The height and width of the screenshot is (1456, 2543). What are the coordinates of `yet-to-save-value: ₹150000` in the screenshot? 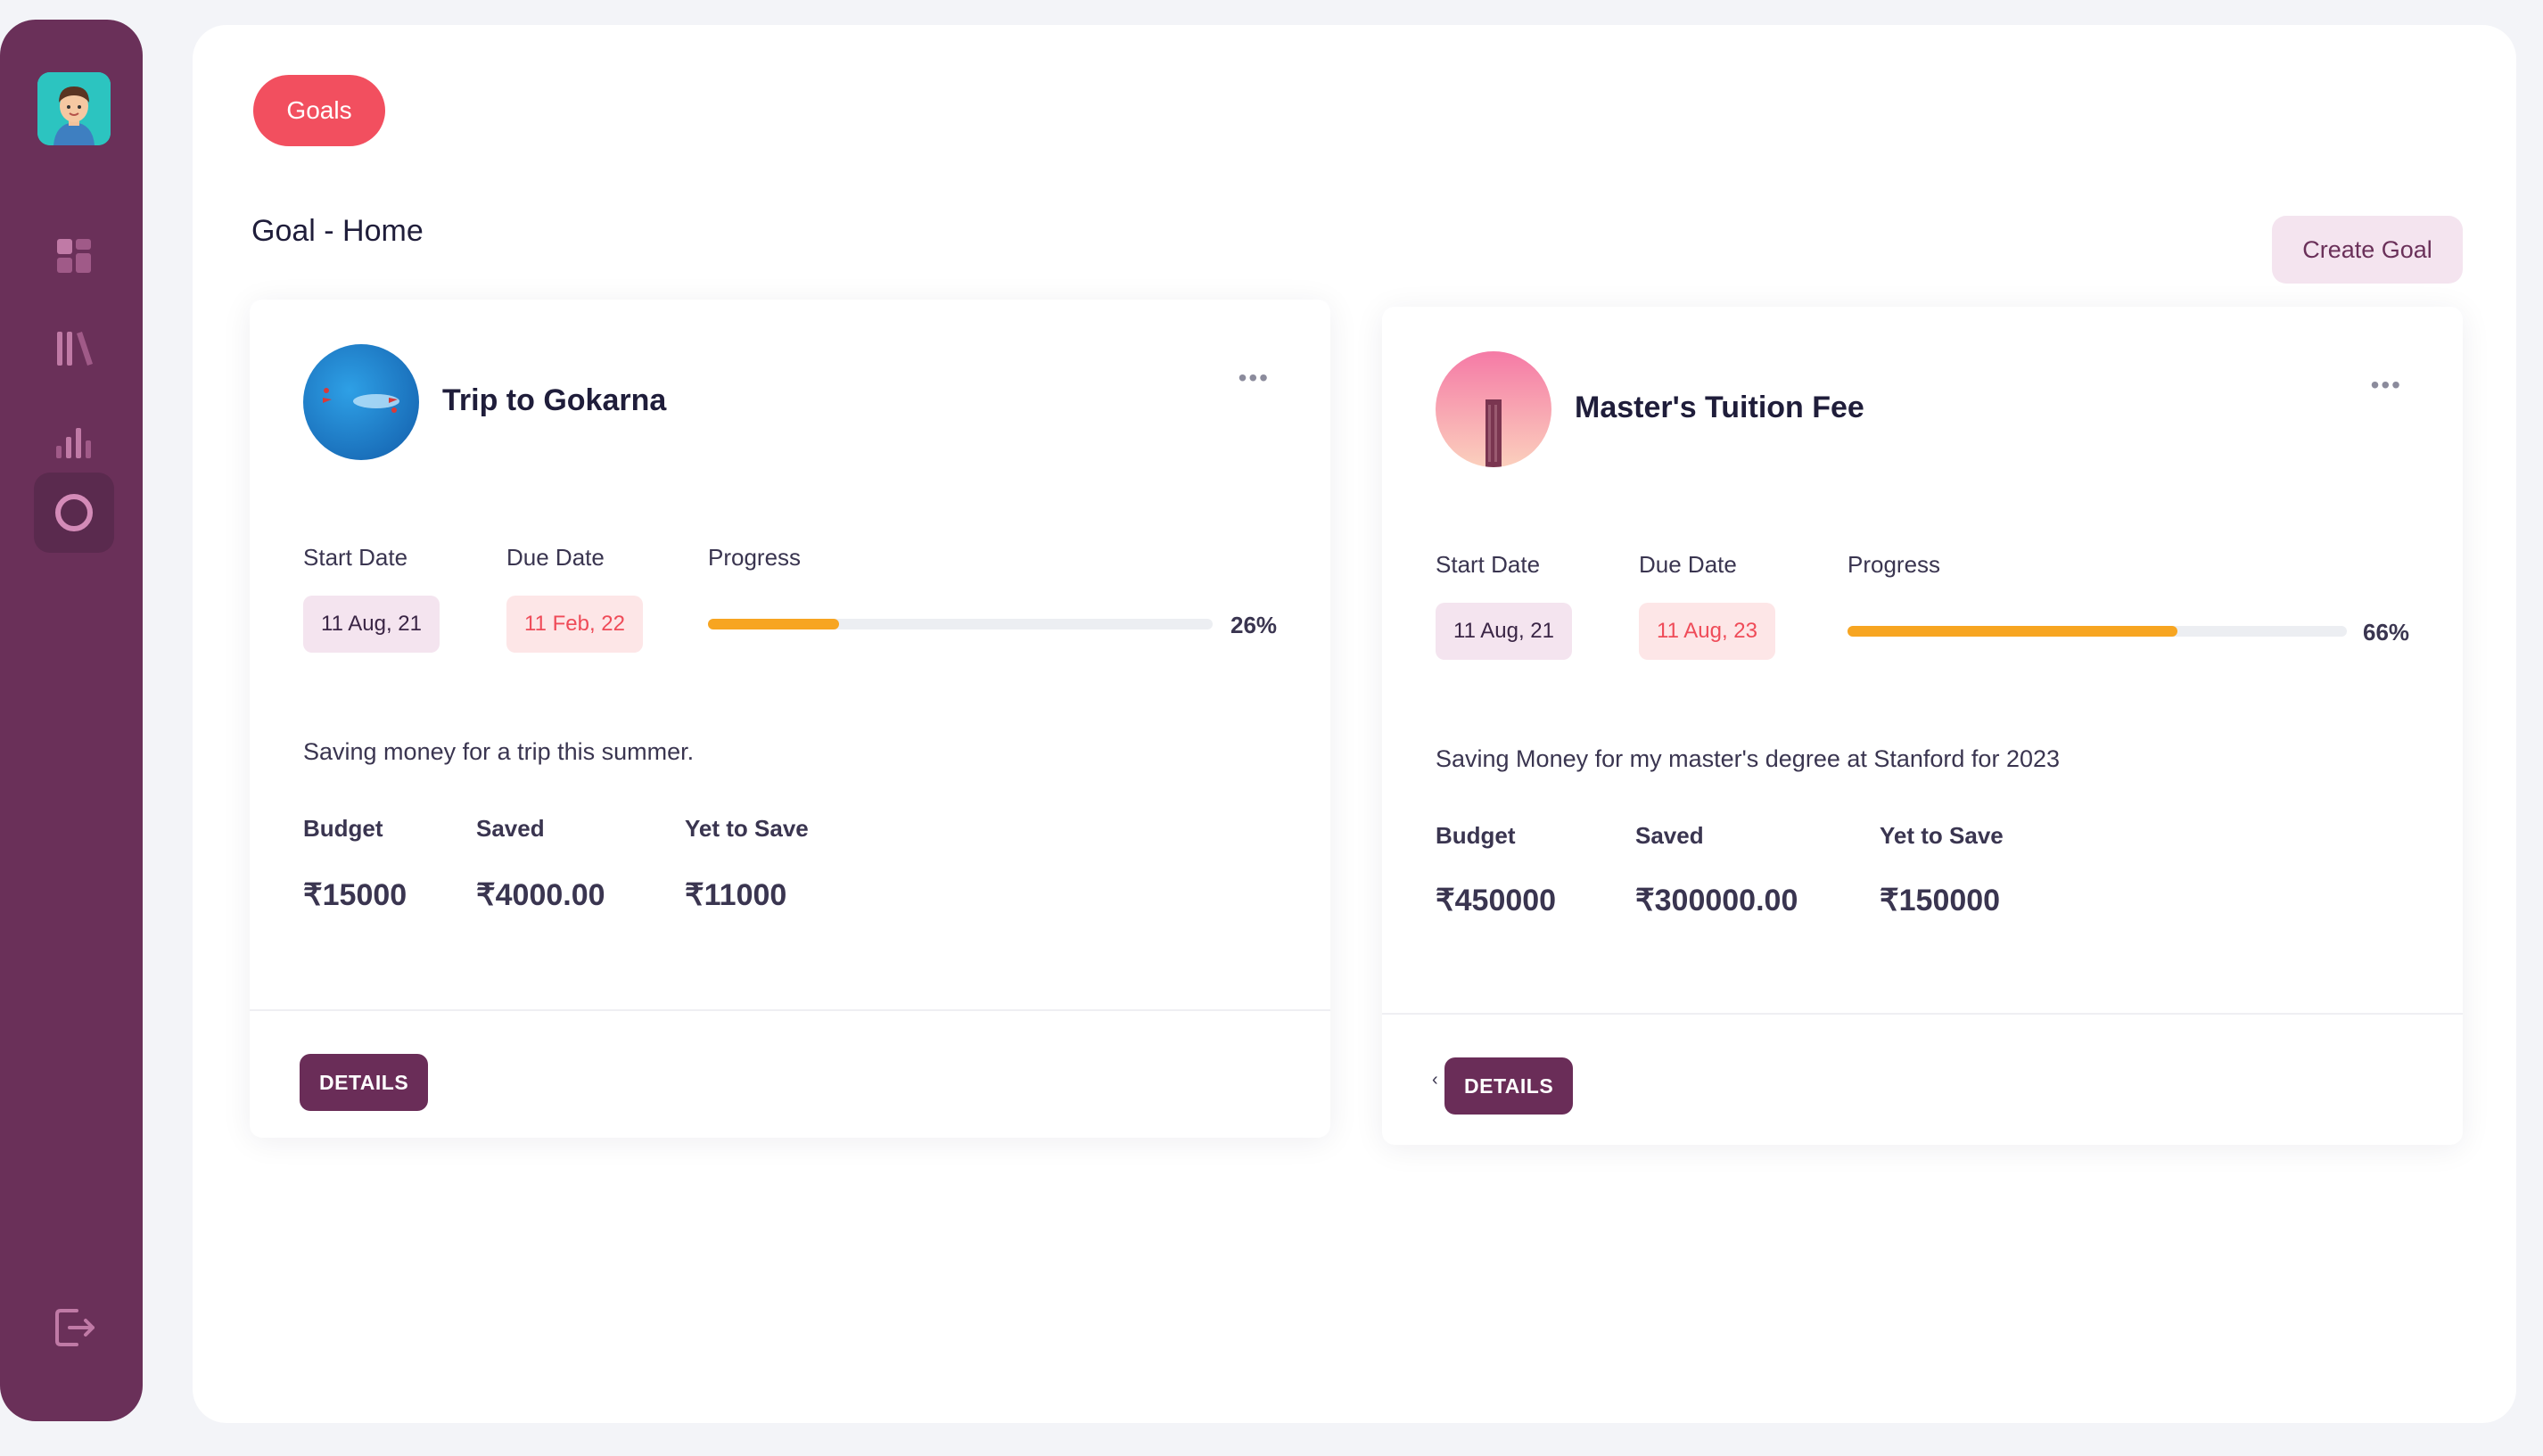 It's located at (1940, 900).